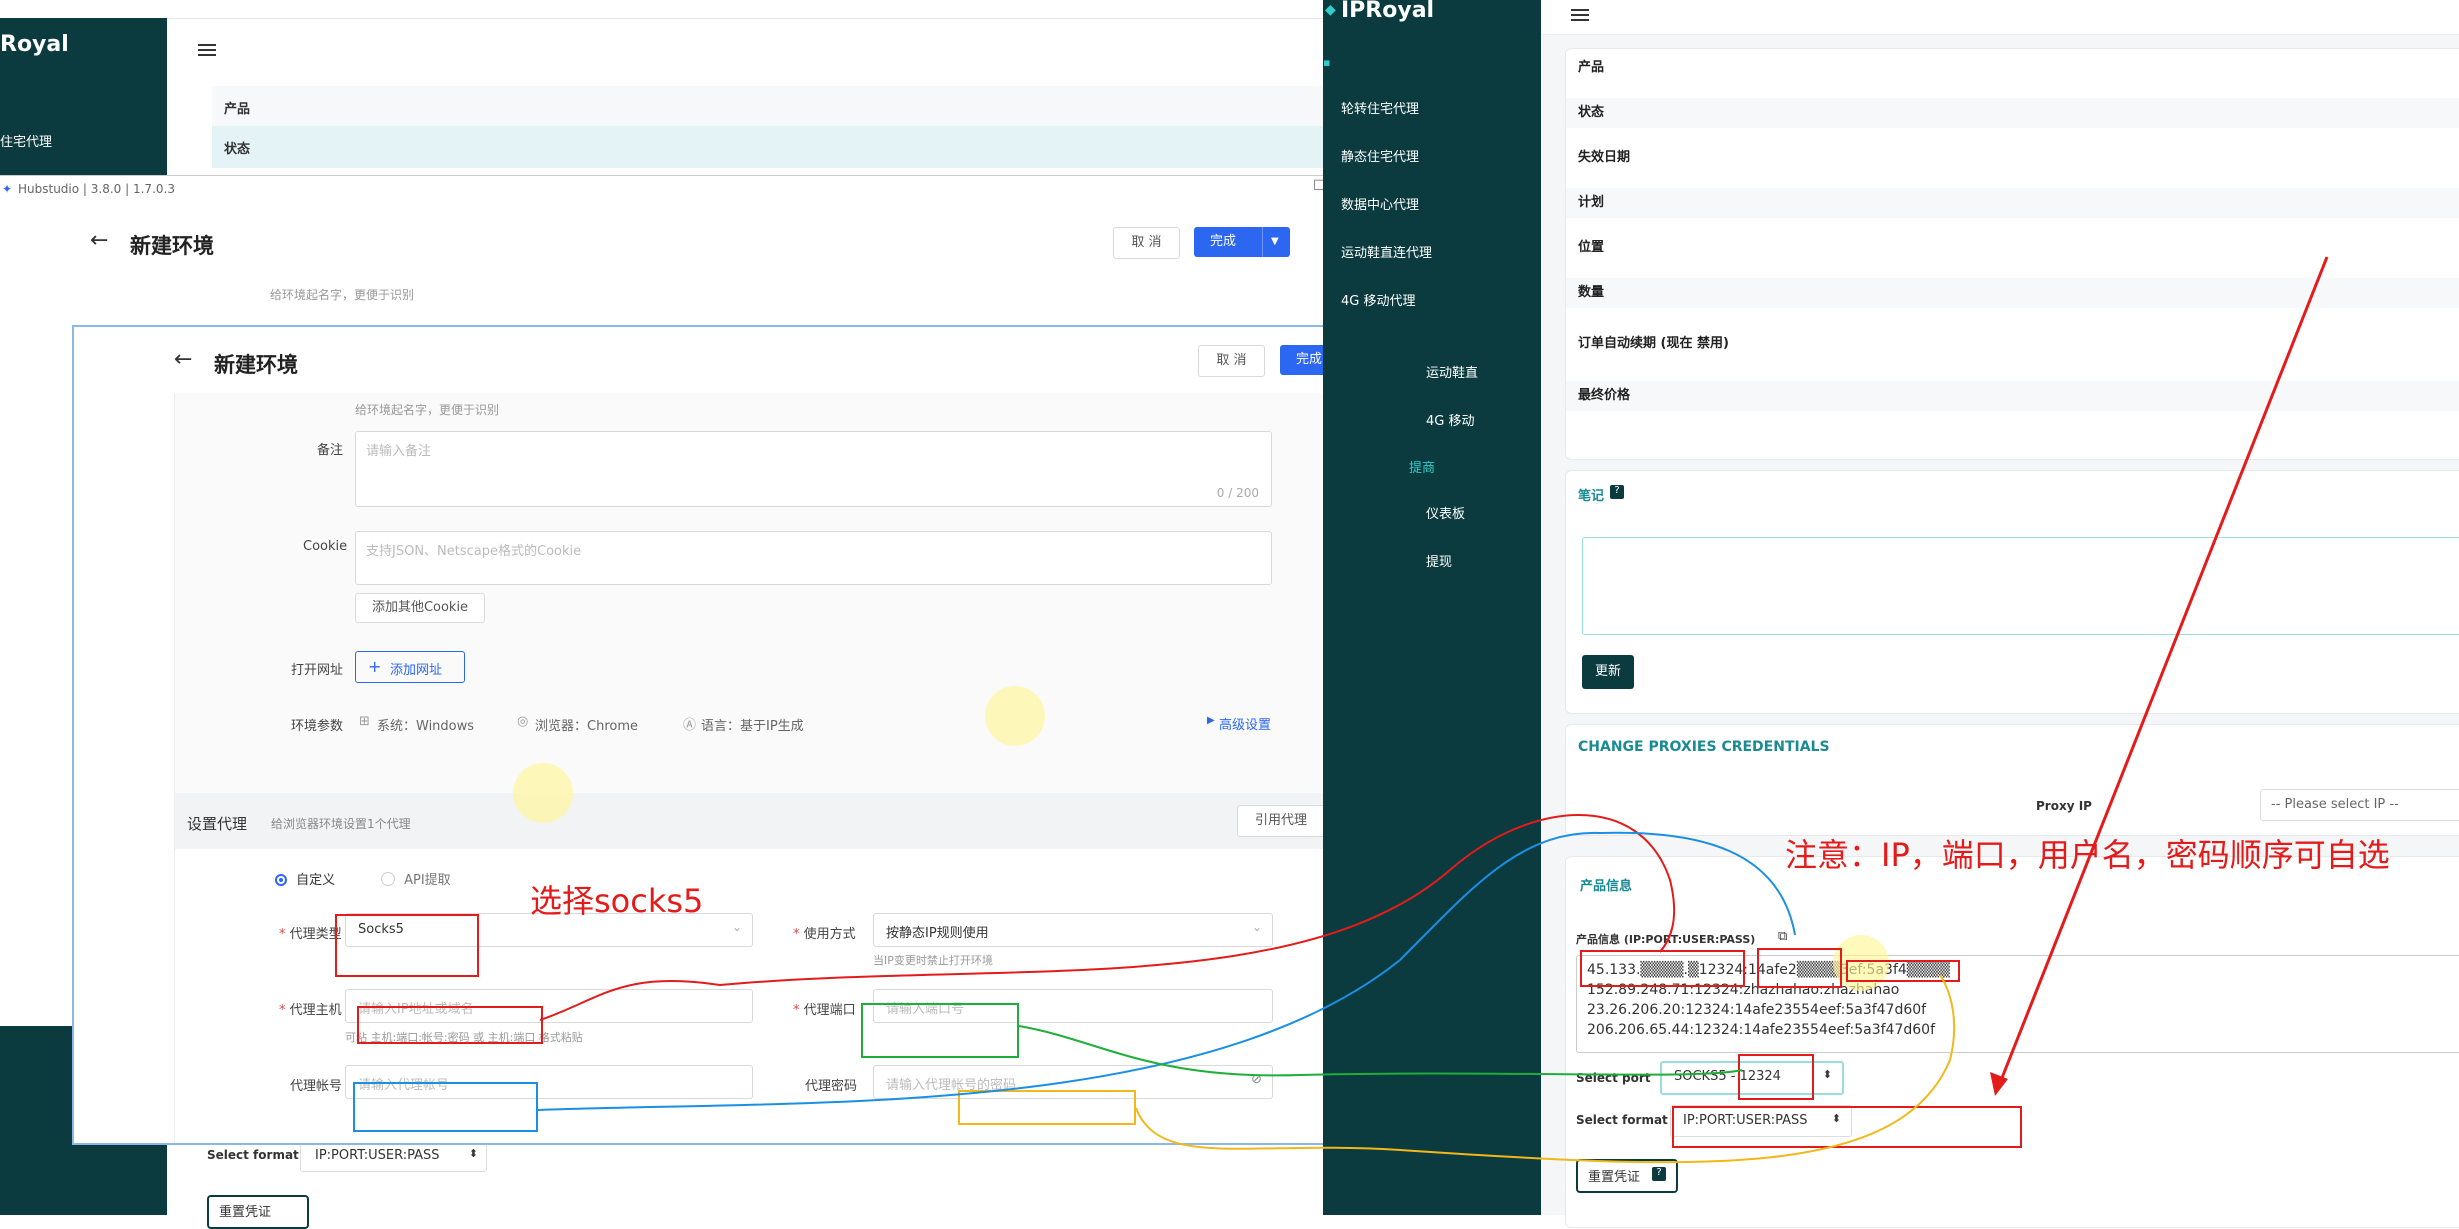  I want to click on yellow-connector, so click(1545, 1069).